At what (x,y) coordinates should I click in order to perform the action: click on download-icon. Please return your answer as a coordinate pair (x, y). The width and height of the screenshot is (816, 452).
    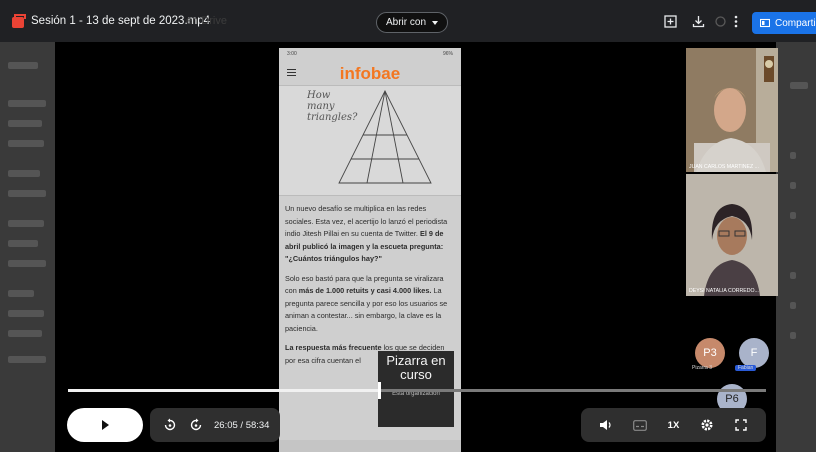
    Looking at the image, I should click on (698, 21).